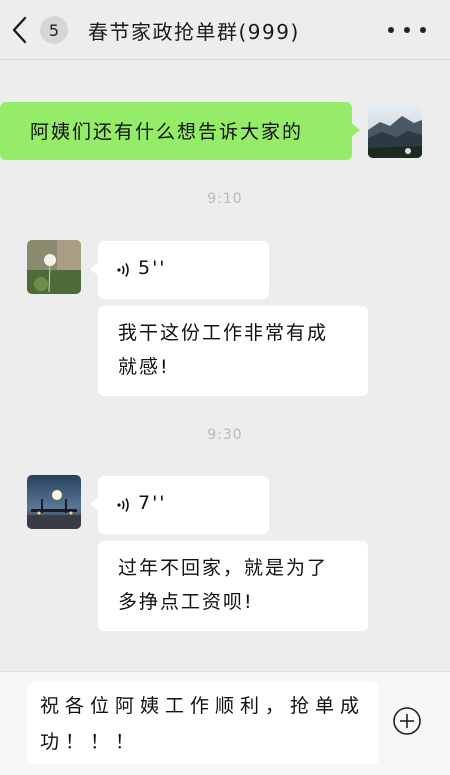  I want to click on outgoing-message-bubble: 阿姨们还有什么想告诉大家的, so click(180, 131).